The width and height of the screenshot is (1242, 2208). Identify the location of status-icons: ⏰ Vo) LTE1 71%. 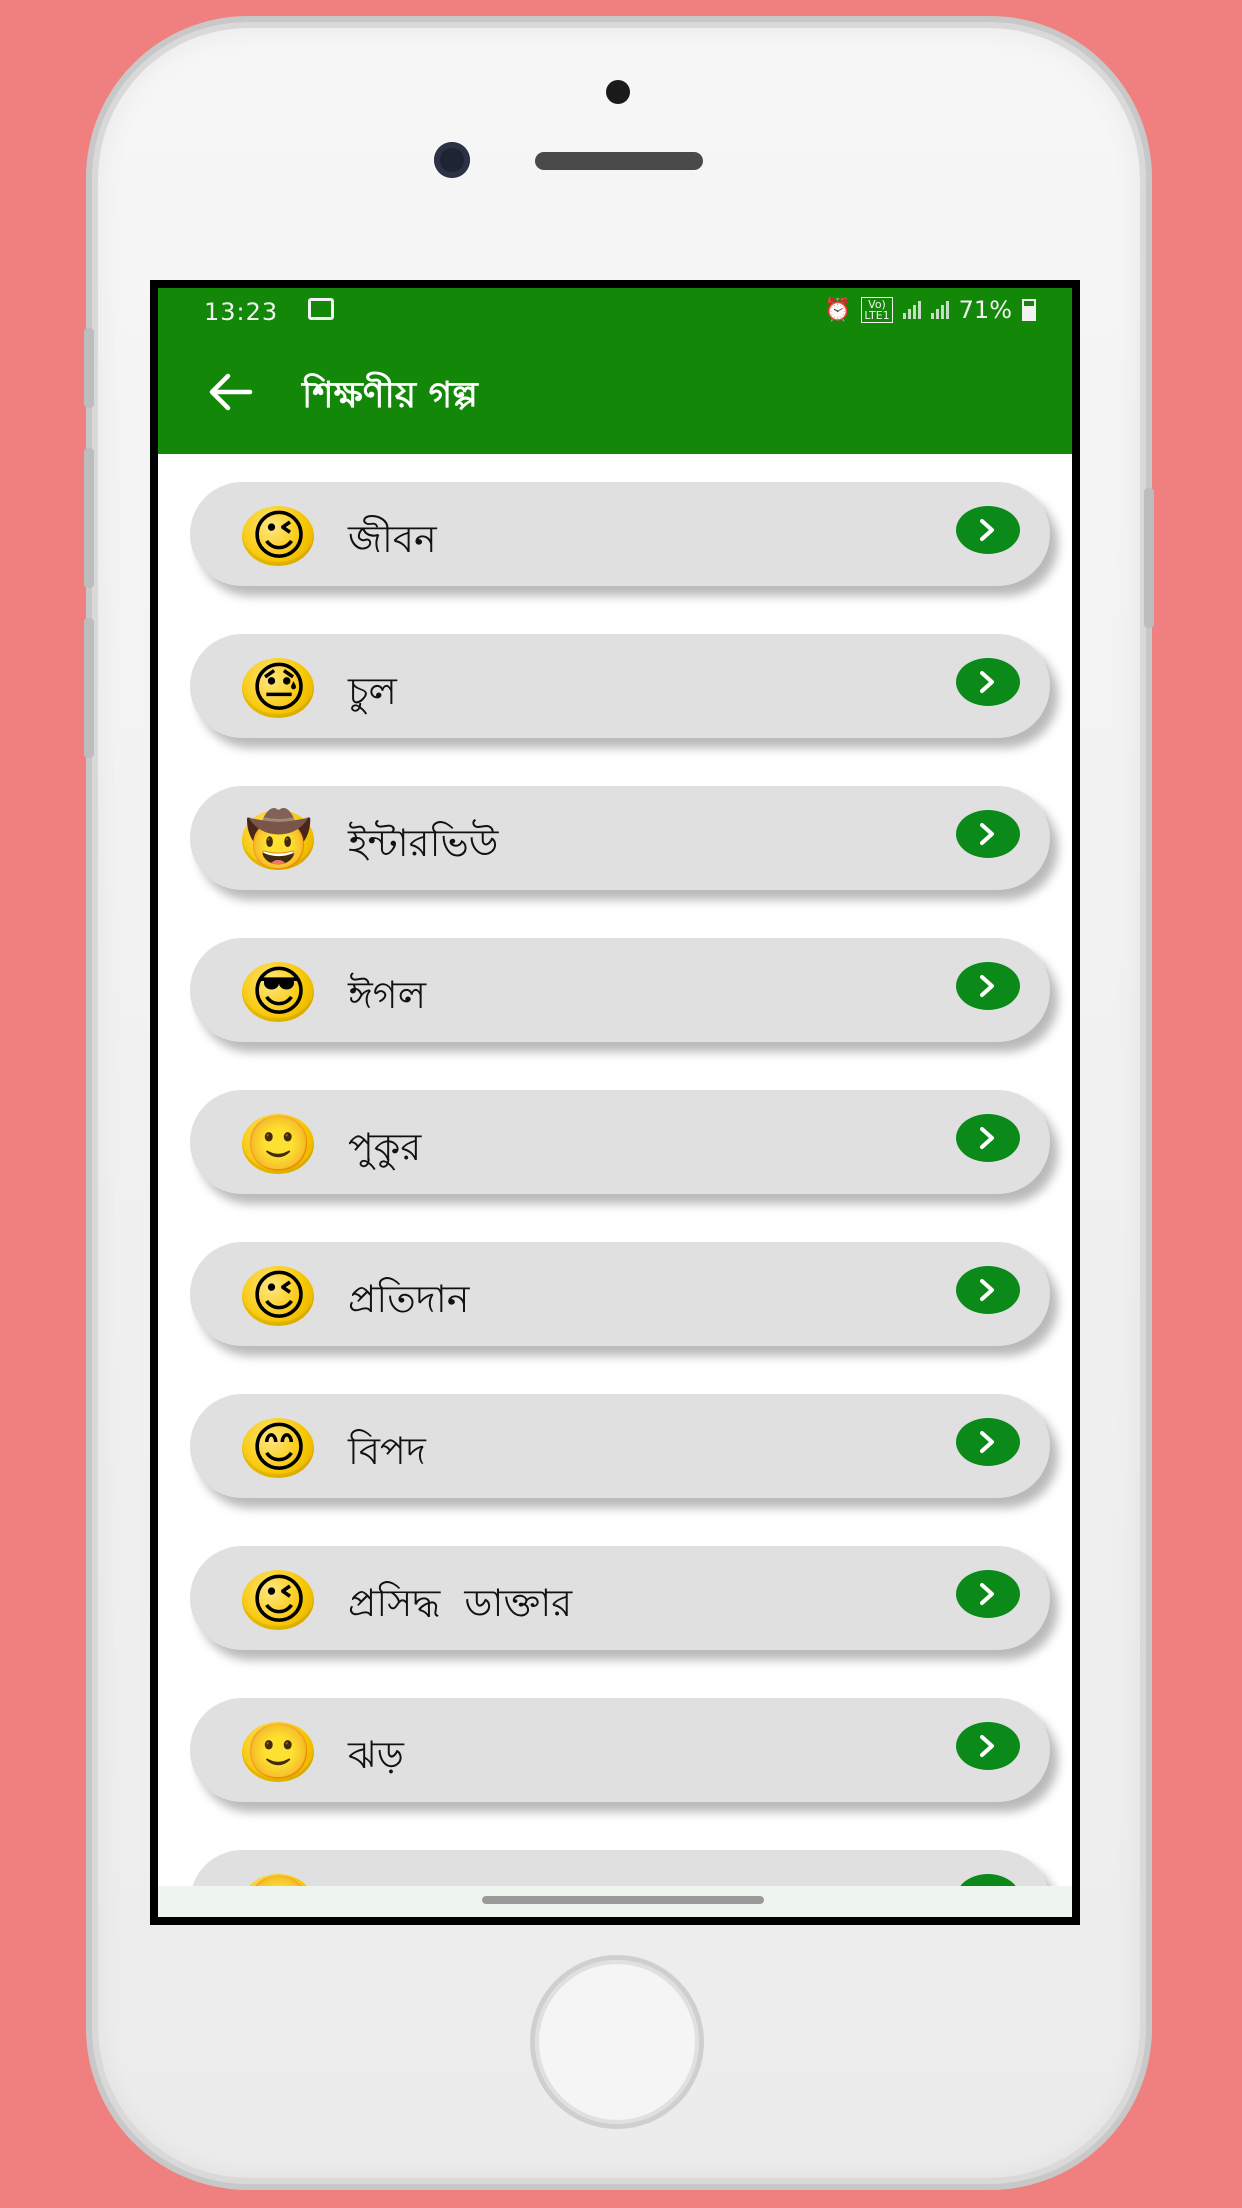
(930, 310).